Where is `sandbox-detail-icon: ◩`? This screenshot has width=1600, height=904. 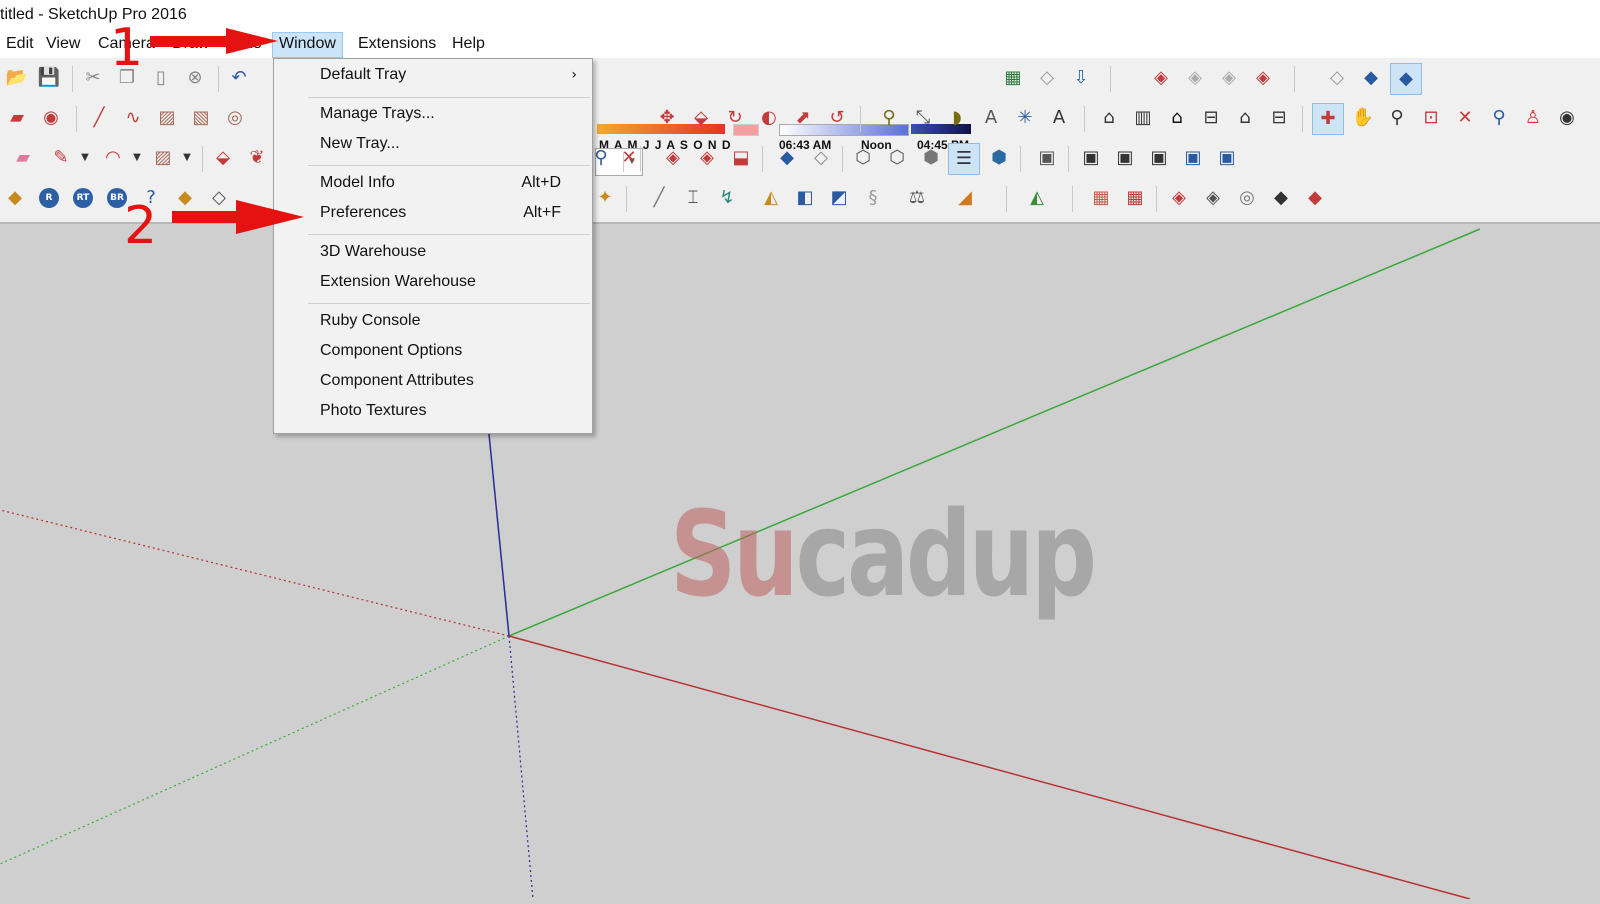
sandbox-detail-icon: ◩ is located at coordinates (839, 198).